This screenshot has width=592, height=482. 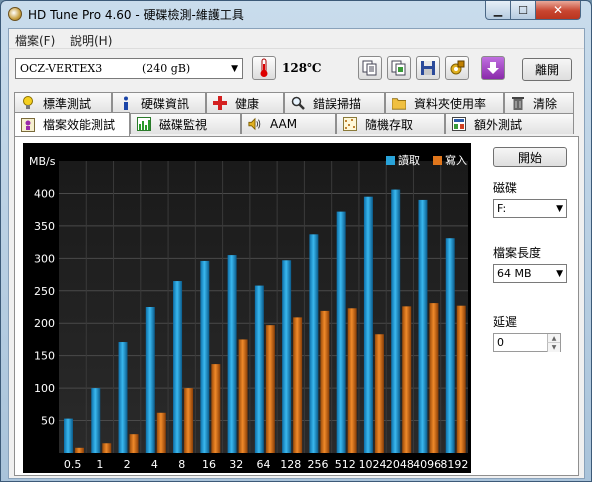 I want to click on y-tick-label: 300, so click(x=44, y=258).